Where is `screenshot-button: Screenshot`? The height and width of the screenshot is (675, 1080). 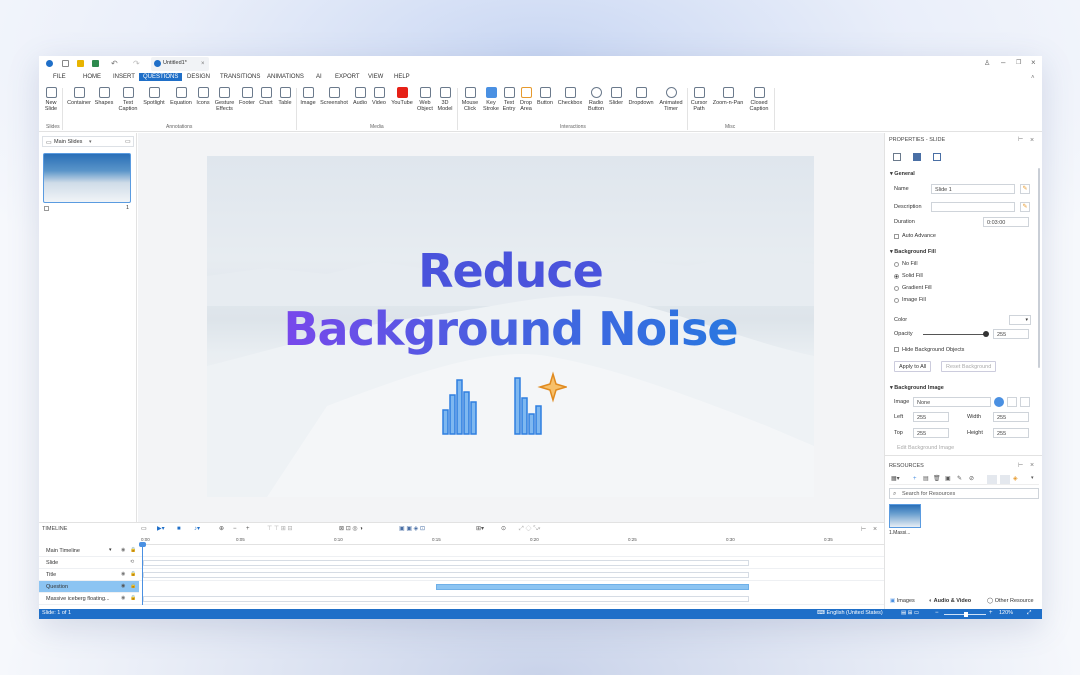 screenshot-button: Screenshot is located at coordinates (334, 96).